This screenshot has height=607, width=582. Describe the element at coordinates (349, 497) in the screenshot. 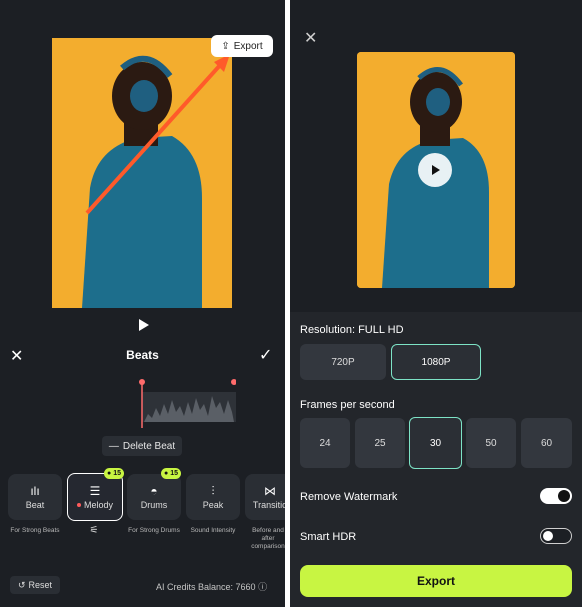

I see `remove-watermark-label: Remove Watermark` at that location.